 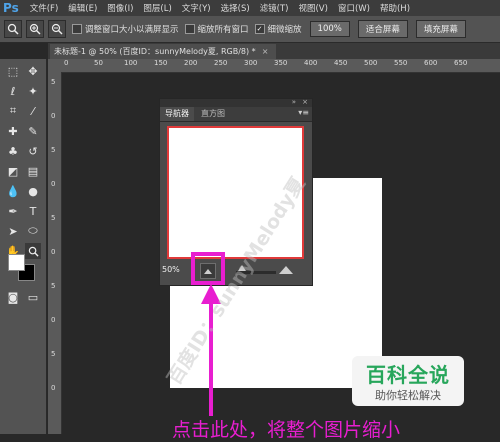 I want to click on ruler-tick: 50, so click(x=98, y=63).